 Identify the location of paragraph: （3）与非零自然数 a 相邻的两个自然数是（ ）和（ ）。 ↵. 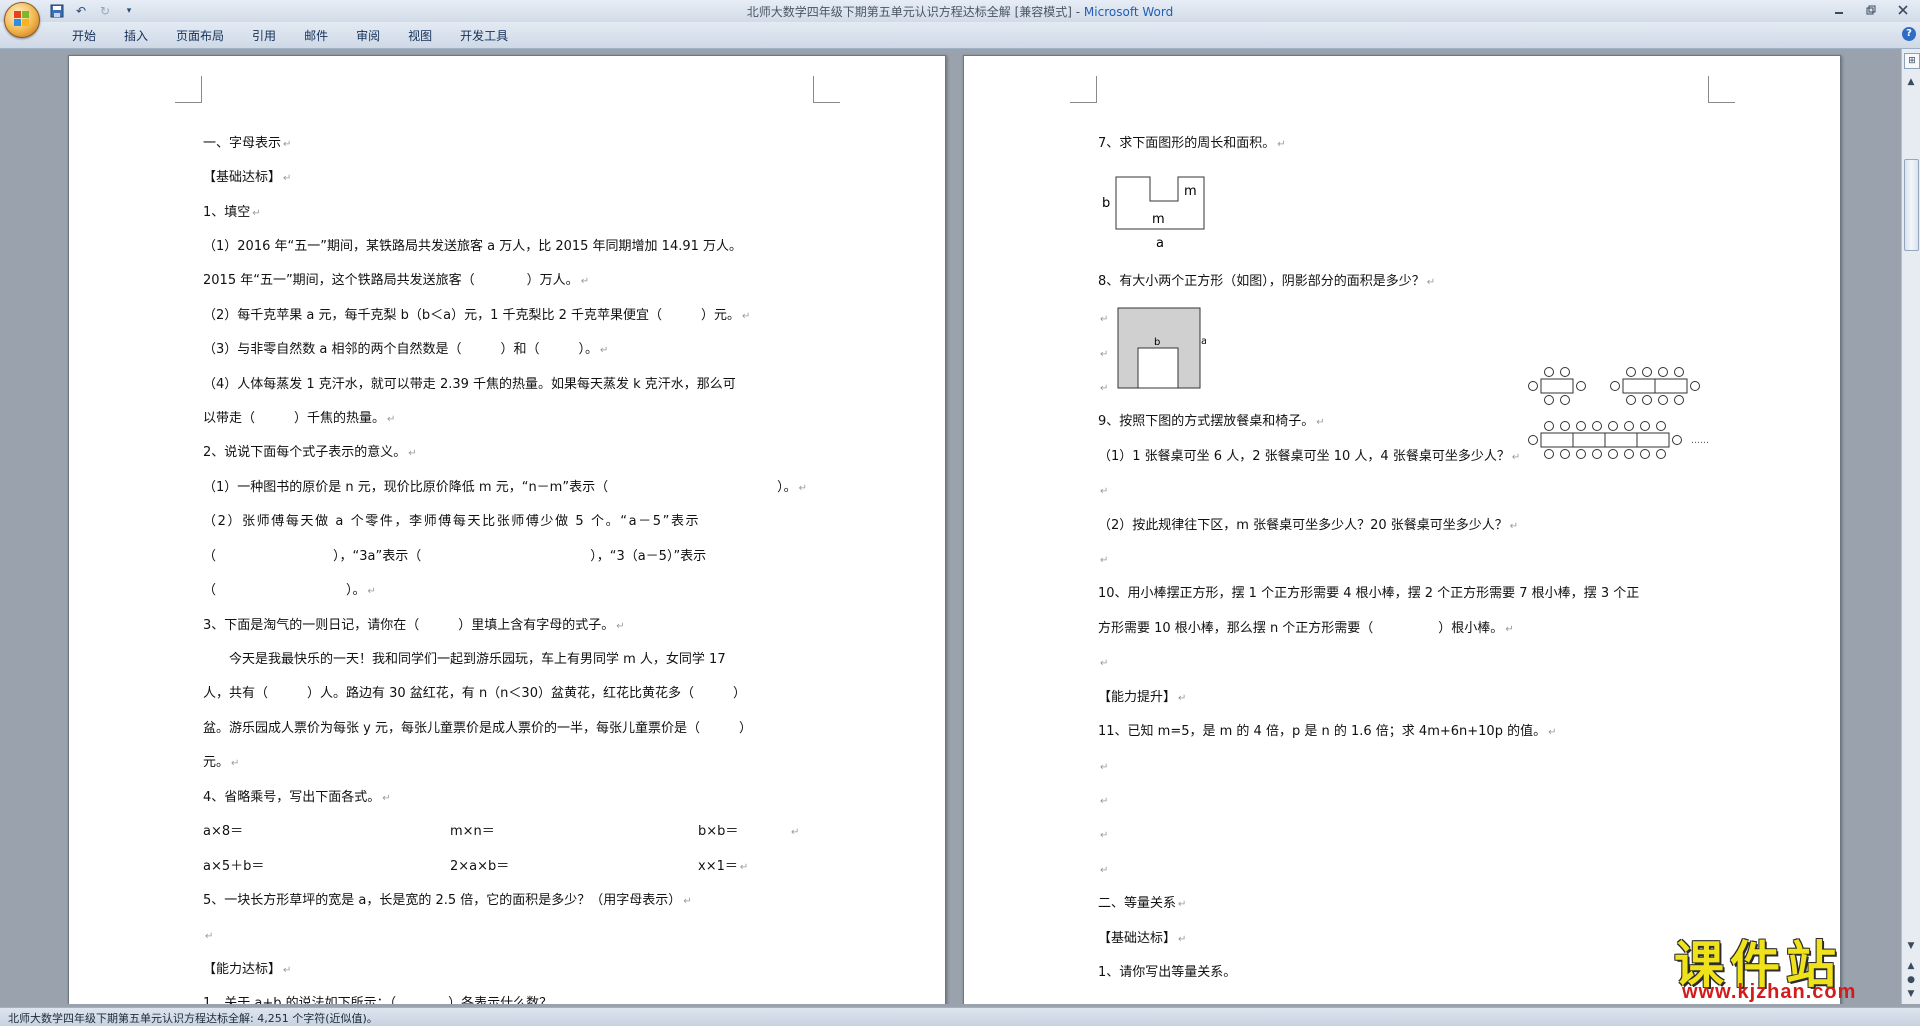
(406, 349).